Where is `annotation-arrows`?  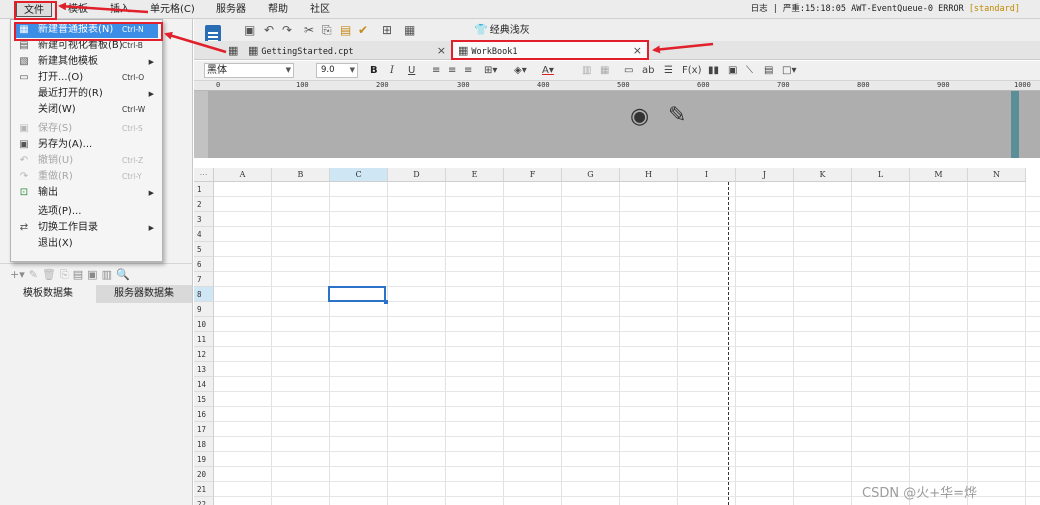
annotation-arrows is located at coordinates (386, 28).